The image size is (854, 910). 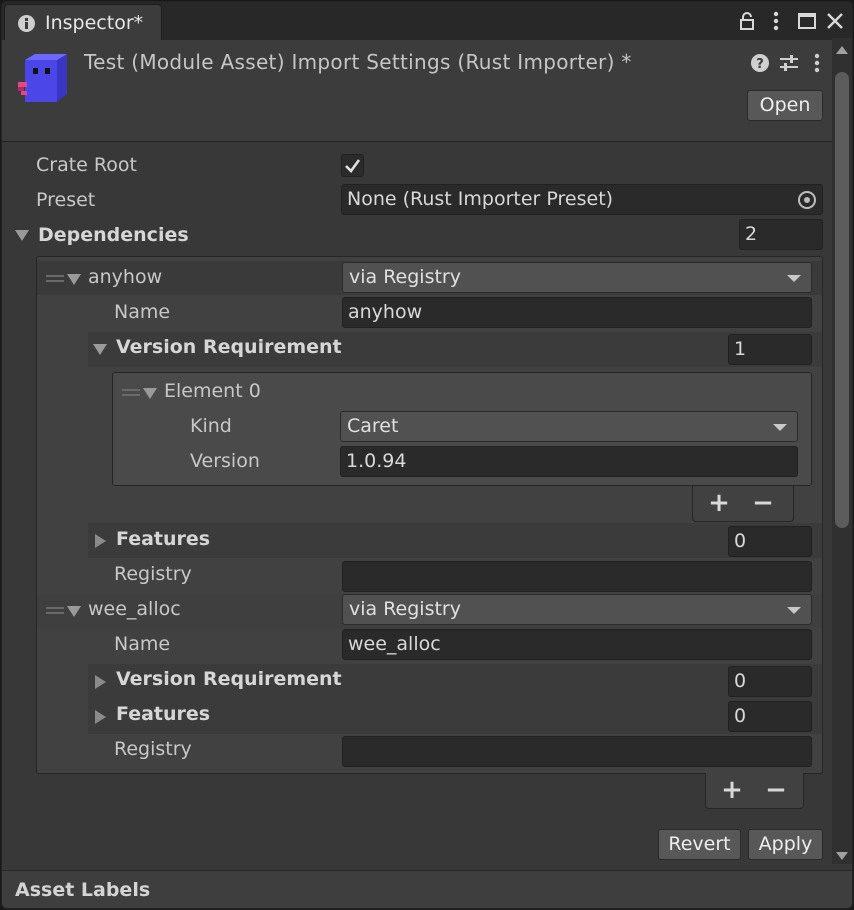 What do you see at coordinates (150, 393) in the screenshot?
I see `element-foldout-icon` at bounding box center [150, 393].